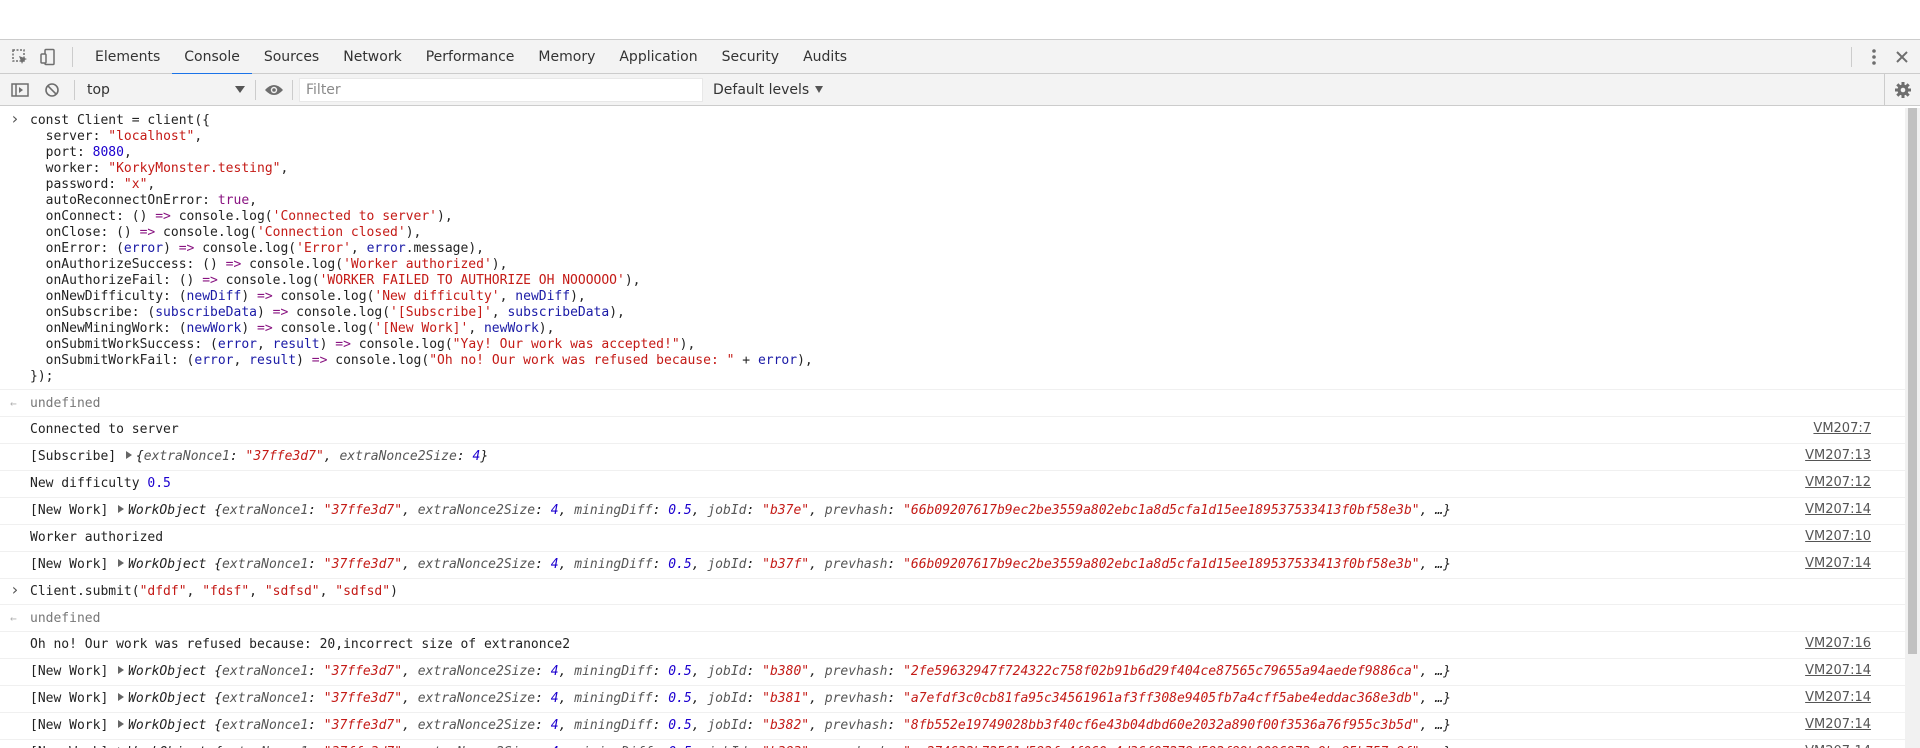 The width and height of the screenshot is (1920, 748). What do you see at coordinates (856, 725) in the screenshot?
I see `property-key: prevhash` at bounding box center [856, 725].